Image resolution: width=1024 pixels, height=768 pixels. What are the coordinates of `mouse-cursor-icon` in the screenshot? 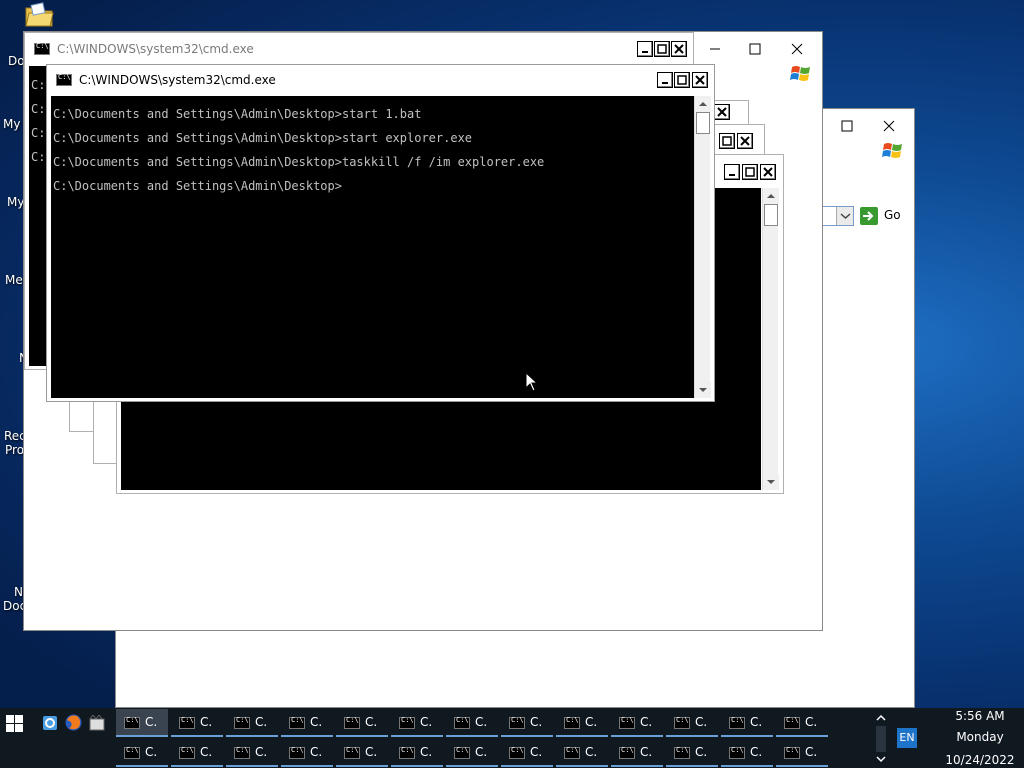 It's located at (532, 382).